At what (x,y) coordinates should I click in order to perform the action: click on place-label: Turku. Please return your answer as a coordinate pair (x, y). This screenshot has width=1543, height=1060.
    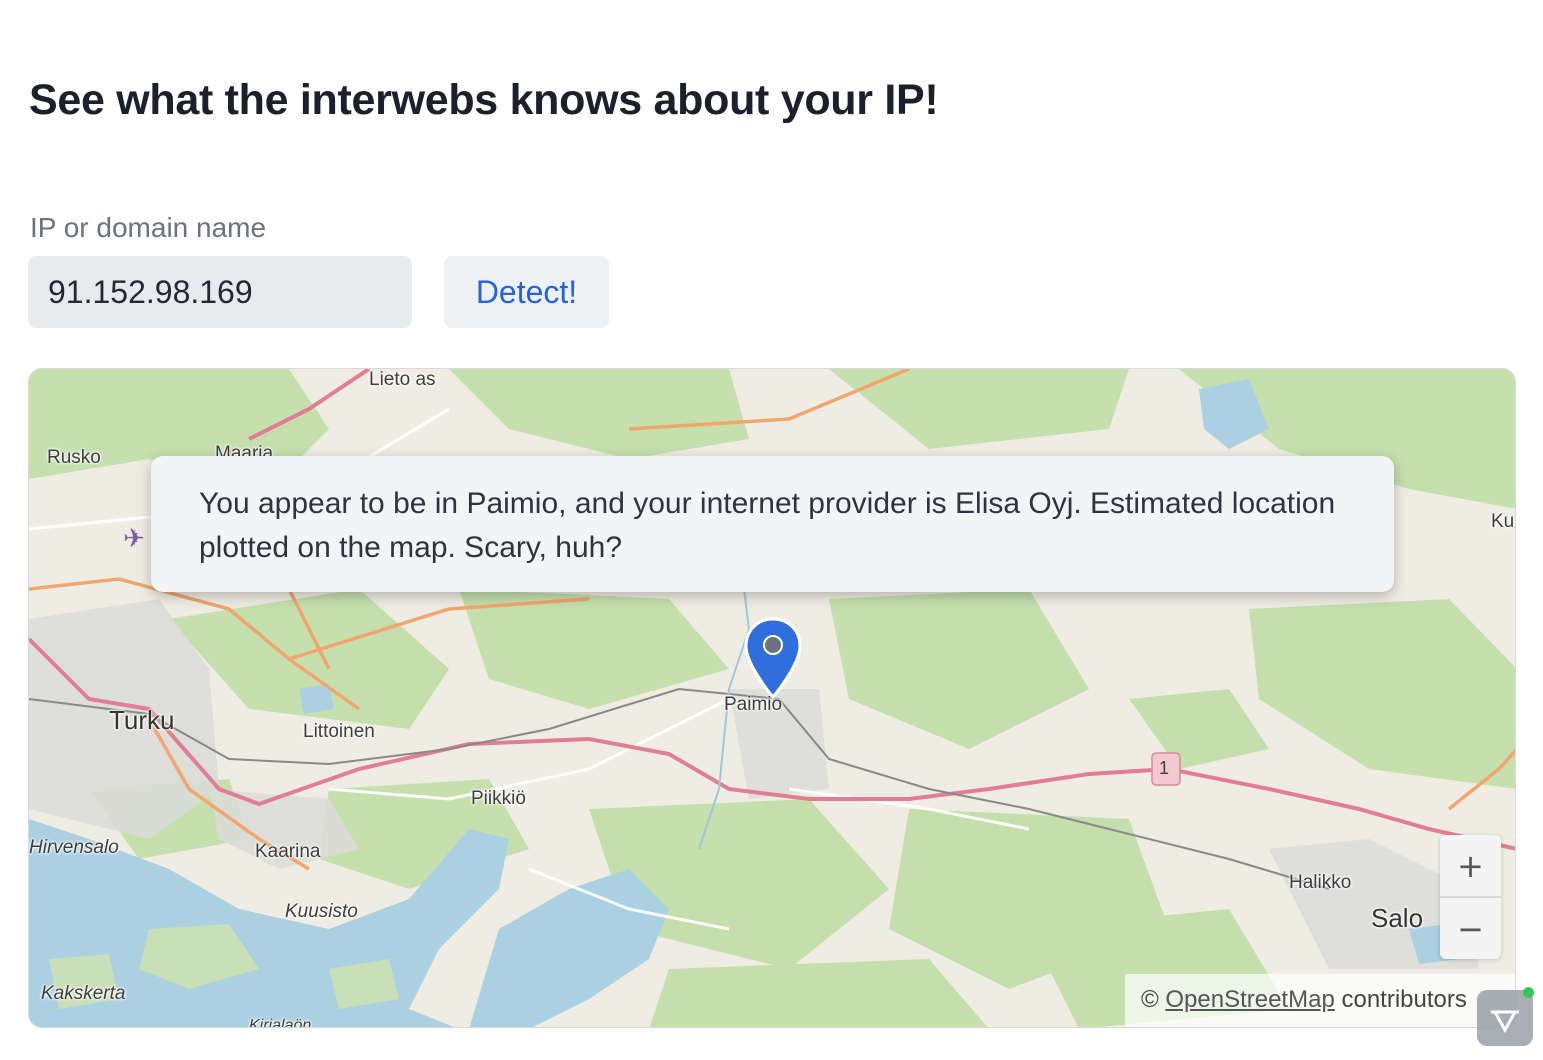
    Looking at the image, I should click on (142, 720).